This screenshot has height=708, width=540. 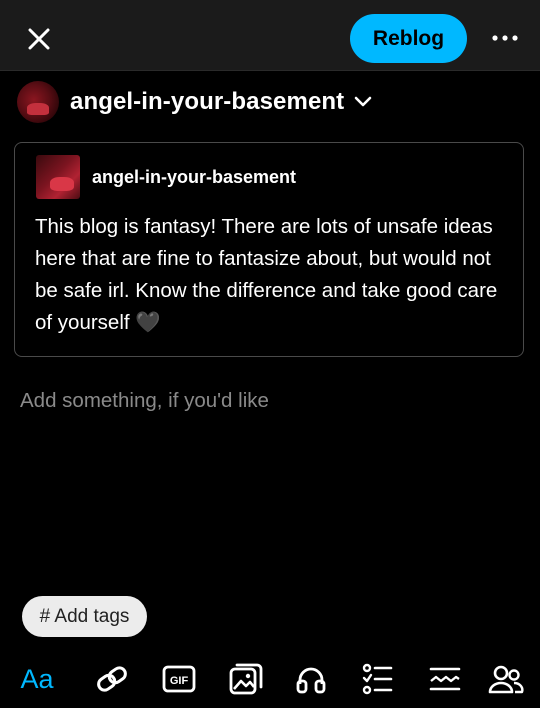 I want to click on blog-selector: angel-in-your-basement, so click(x=194, y=102).